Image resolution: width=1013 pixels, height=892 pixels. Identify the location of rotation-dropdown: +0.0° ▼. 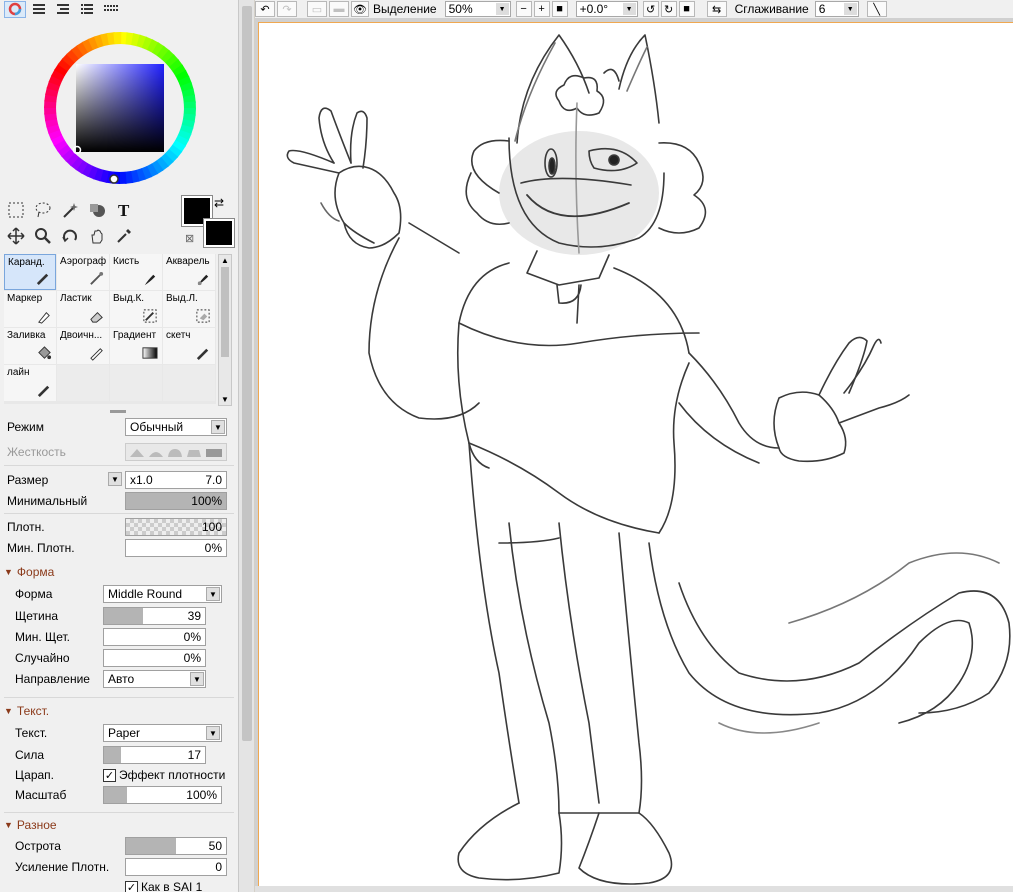
(606, 9).